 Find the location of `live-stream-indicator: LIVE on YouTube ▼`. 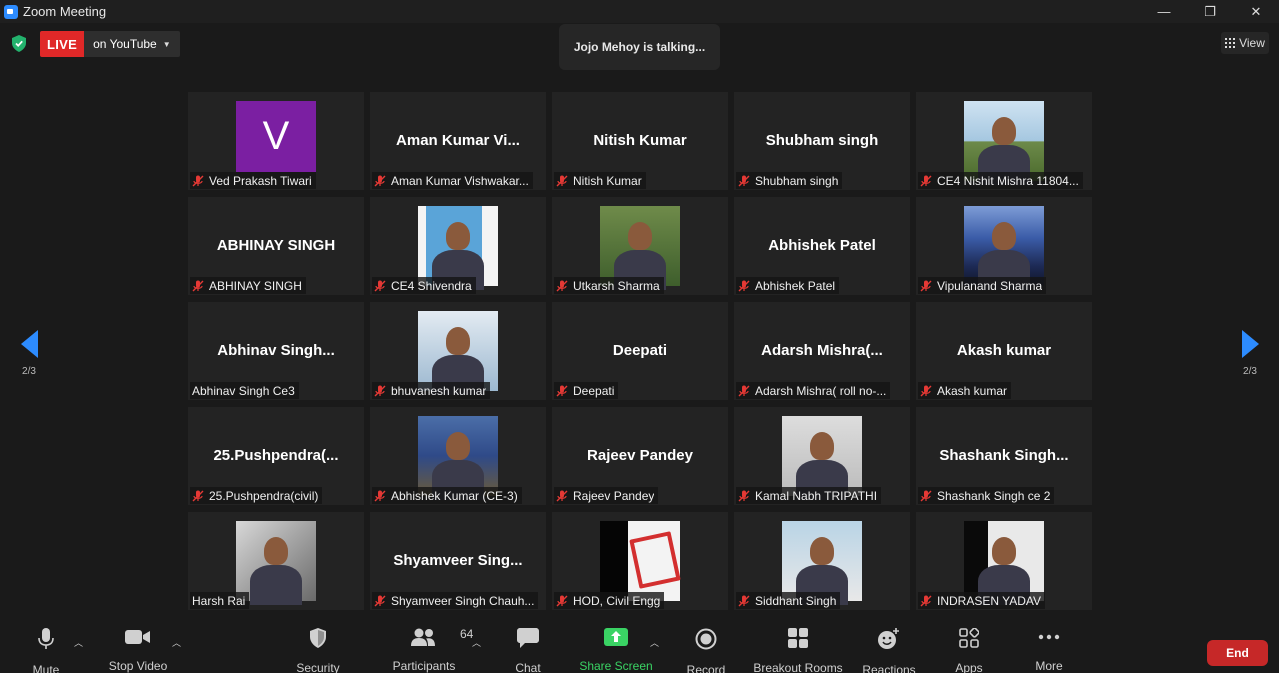

live-stream-indicator: LIVE on YouTube ▼ is located at coordinates (110, 44).